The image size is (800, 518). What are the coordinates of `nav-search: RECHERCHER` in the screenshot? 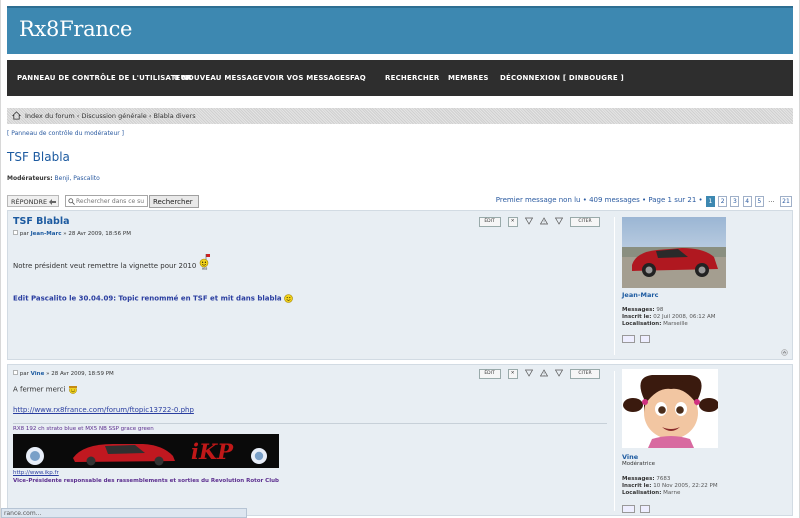 It's located at (412, 78).